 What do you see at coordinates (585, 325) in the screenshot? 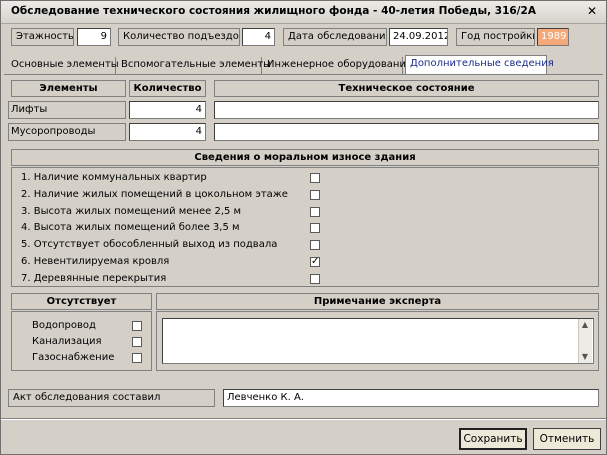
I see `scroll-up-icon: ▲` at bounding box center [585, 325].